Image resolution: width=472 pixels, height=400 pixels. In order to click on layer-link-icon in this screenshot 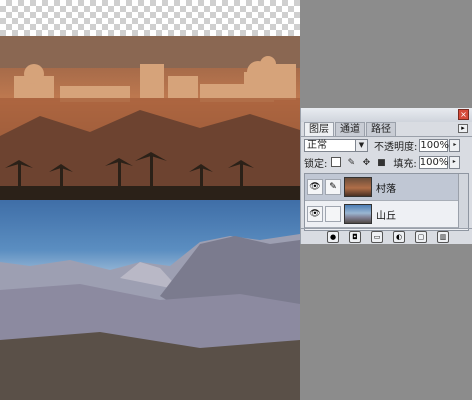, I will do `click(333, 214)`.